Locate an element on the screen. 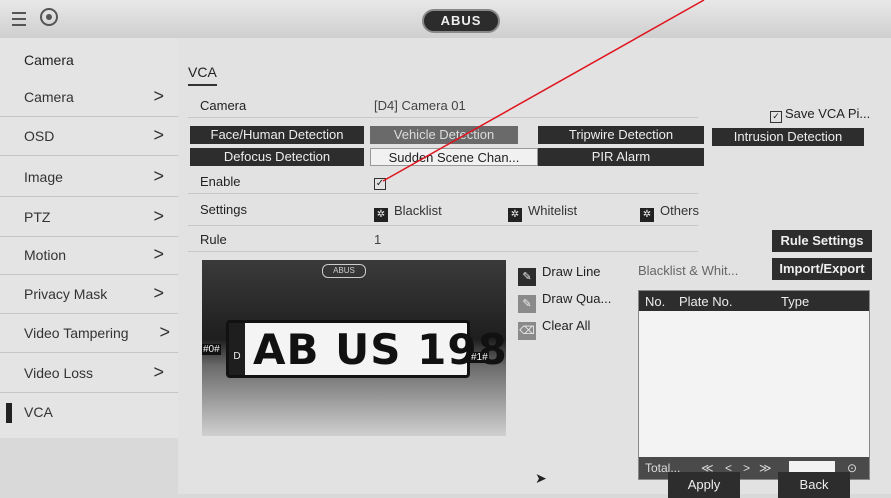  import-export-button: Import/Export is located at coordinates (822, 269).